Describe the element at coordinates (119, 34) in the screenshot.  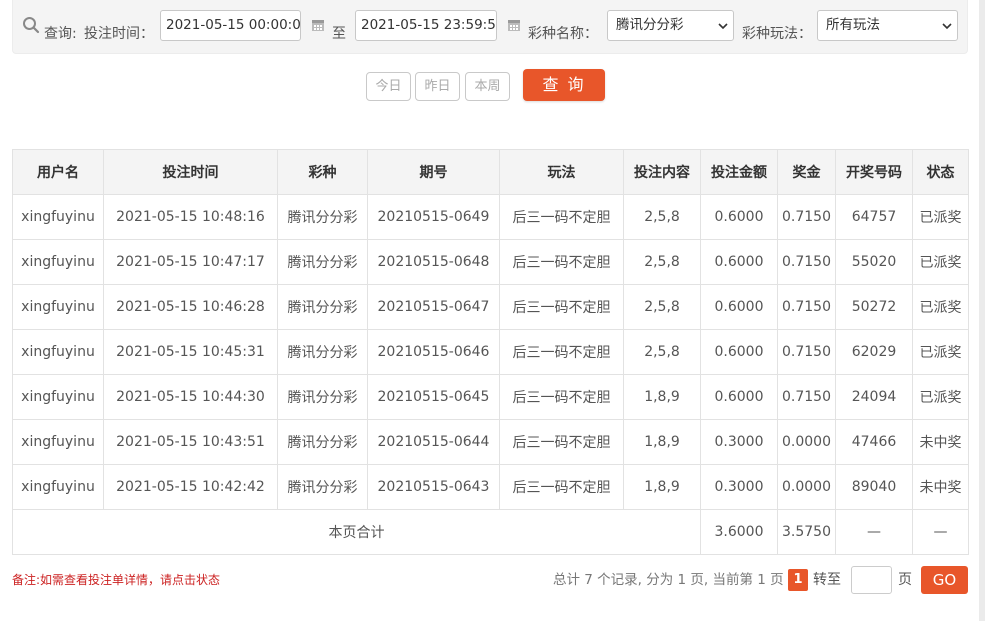
I see `bet-time-label: 投注时间：` at that location.